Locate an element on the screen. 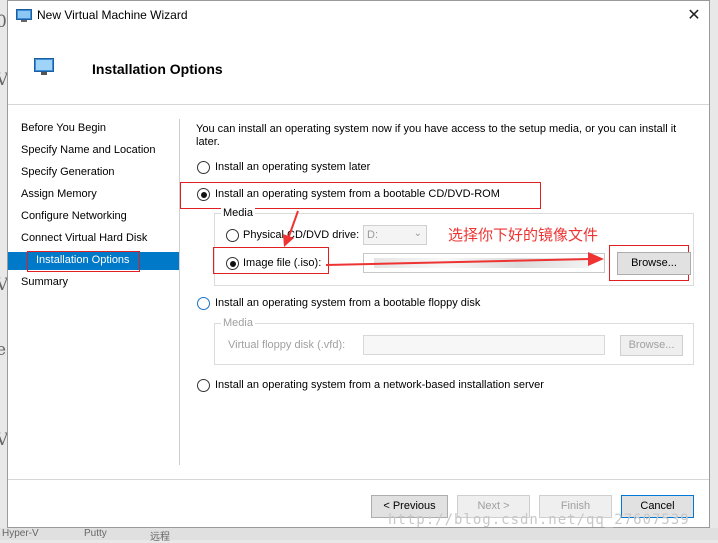  page-title: Installation Options is located at coordinates (157, 69).